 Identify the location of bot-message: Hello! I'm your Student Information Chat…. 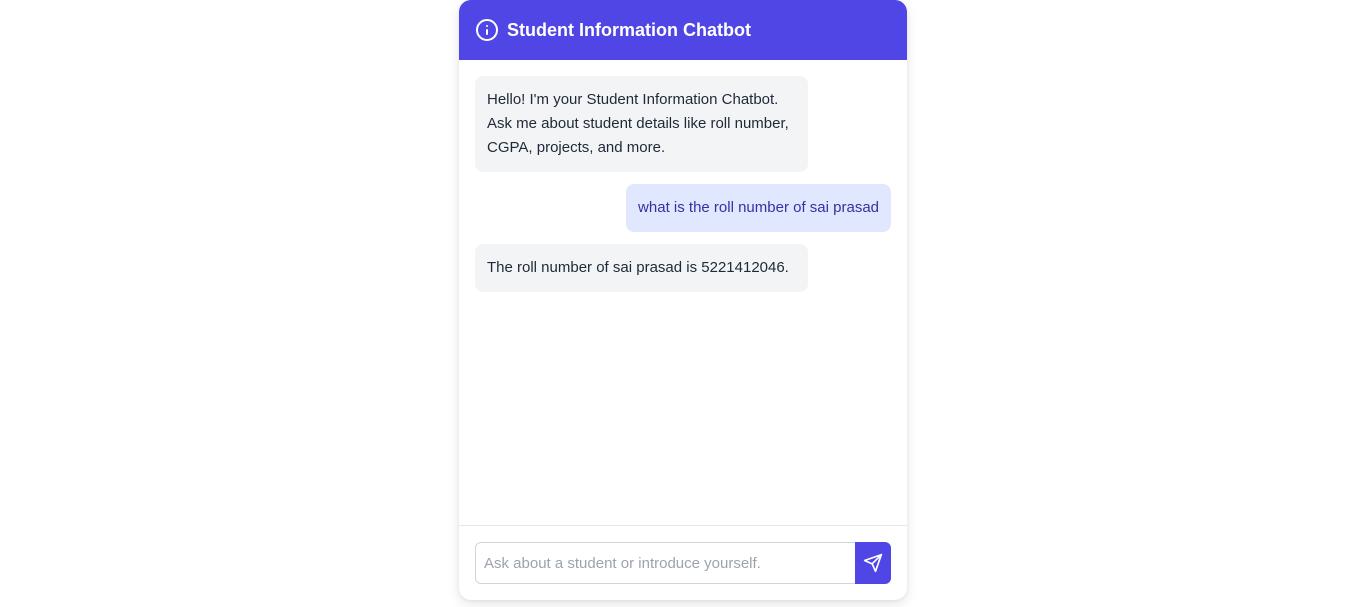
(641, 124).